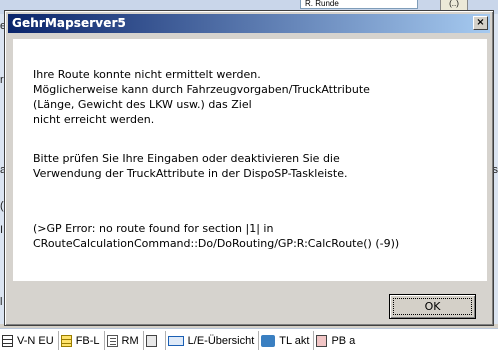  I want to click on taskbar-item-tl-akt: TL akt, so click(287, 340).